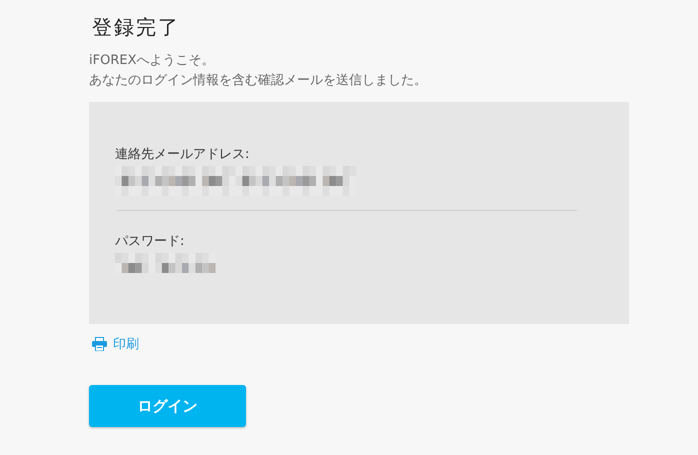  Describe the element at coordinates (150, 242) in the screenshot. I see `field-label: パスワード:` at that location.